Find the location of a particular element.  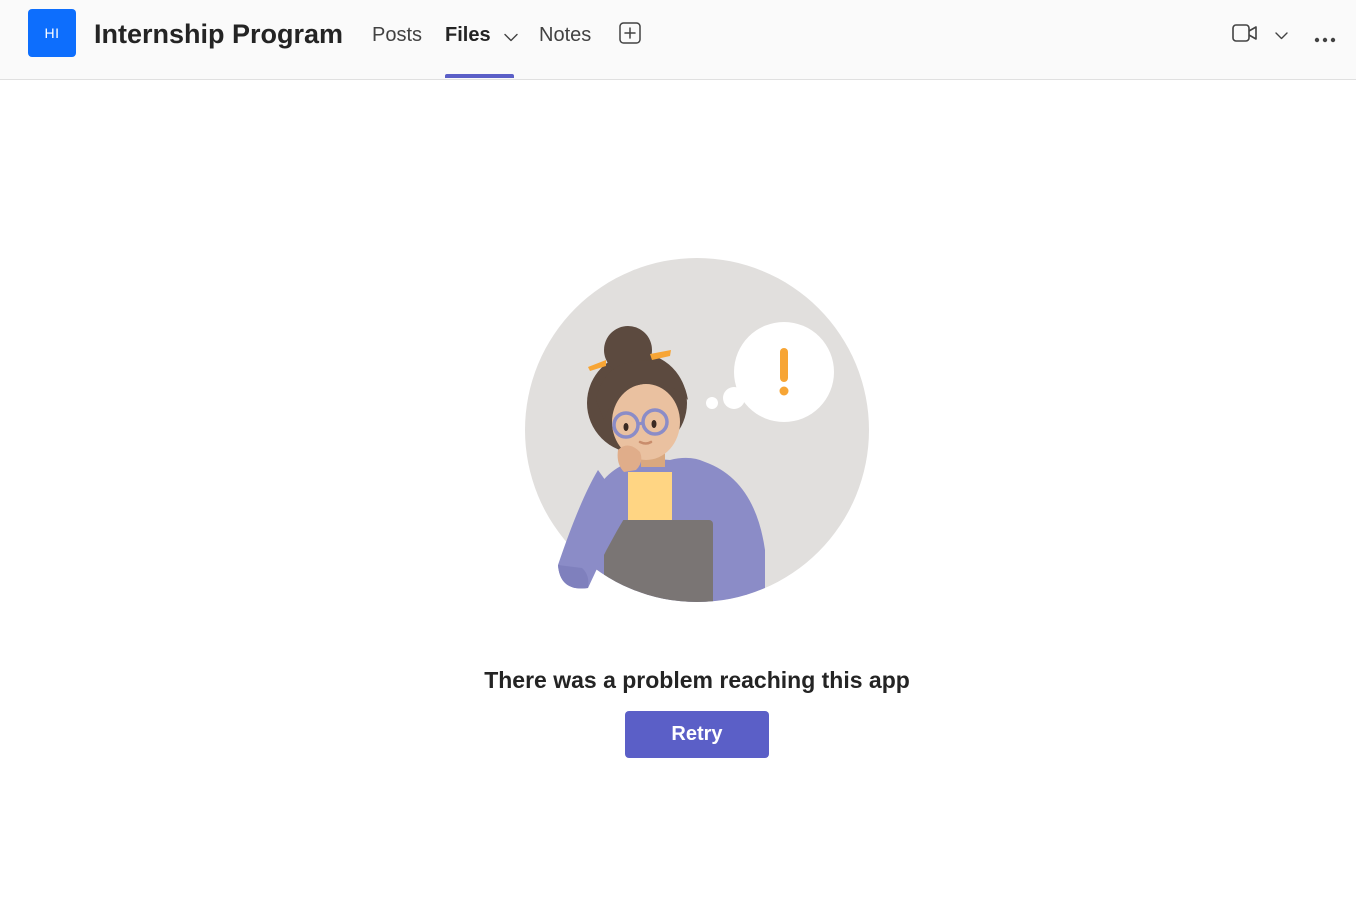

active-tab-indicator is located at coordinates (479, 76).